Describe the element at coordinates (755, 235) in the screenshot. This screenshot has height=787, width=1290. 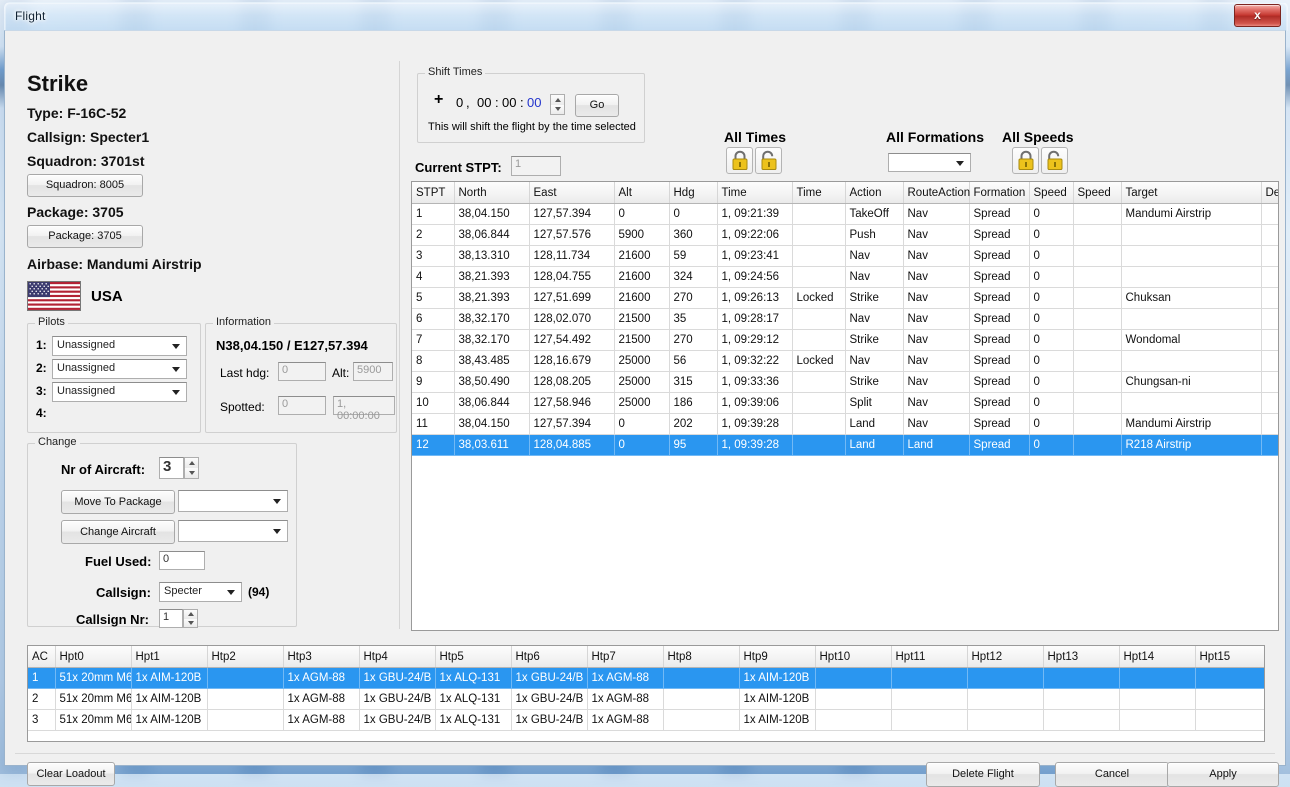
I see `route-table-cell: 1, 09:22:06` at that location.